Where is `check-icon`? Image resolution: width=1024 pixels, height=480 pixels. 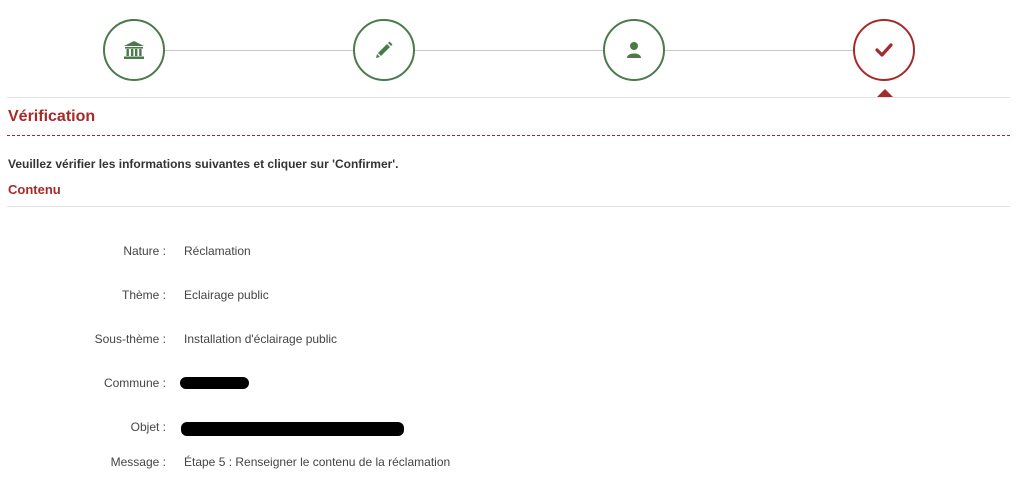 check-icon is located at coordinates (884, 50).